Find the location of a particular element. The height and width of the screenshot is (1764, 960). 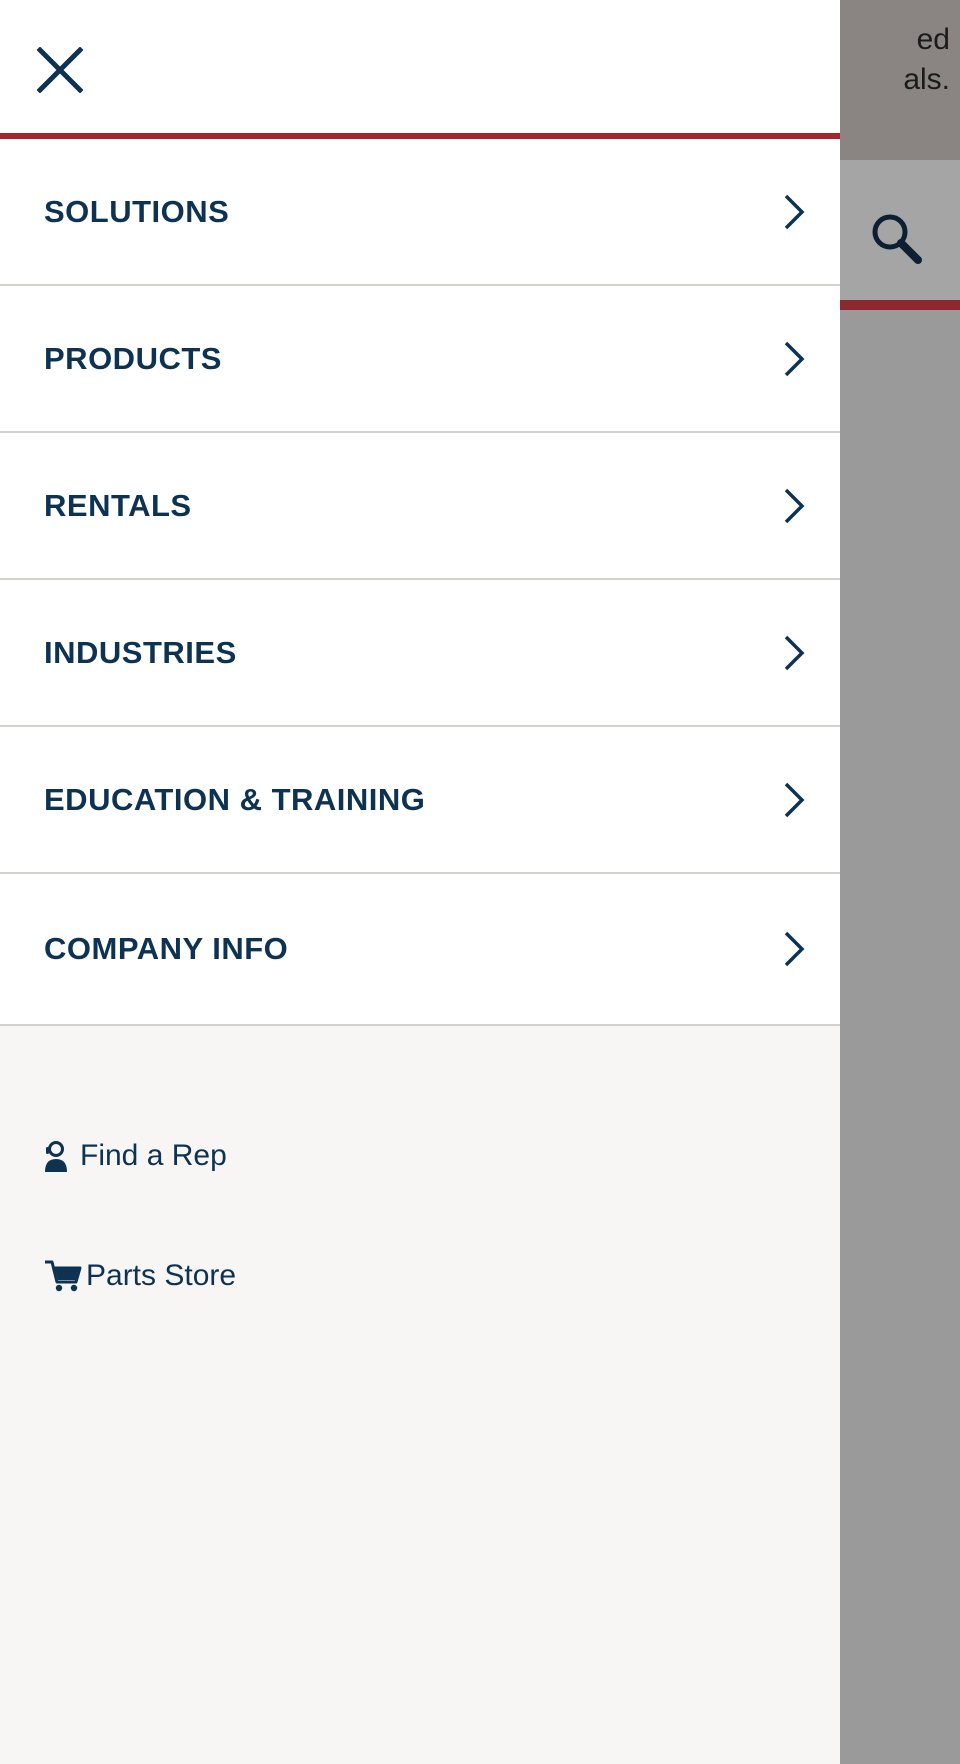

menu-item-products: PRODUCTS is located at coordinates (420, 359).